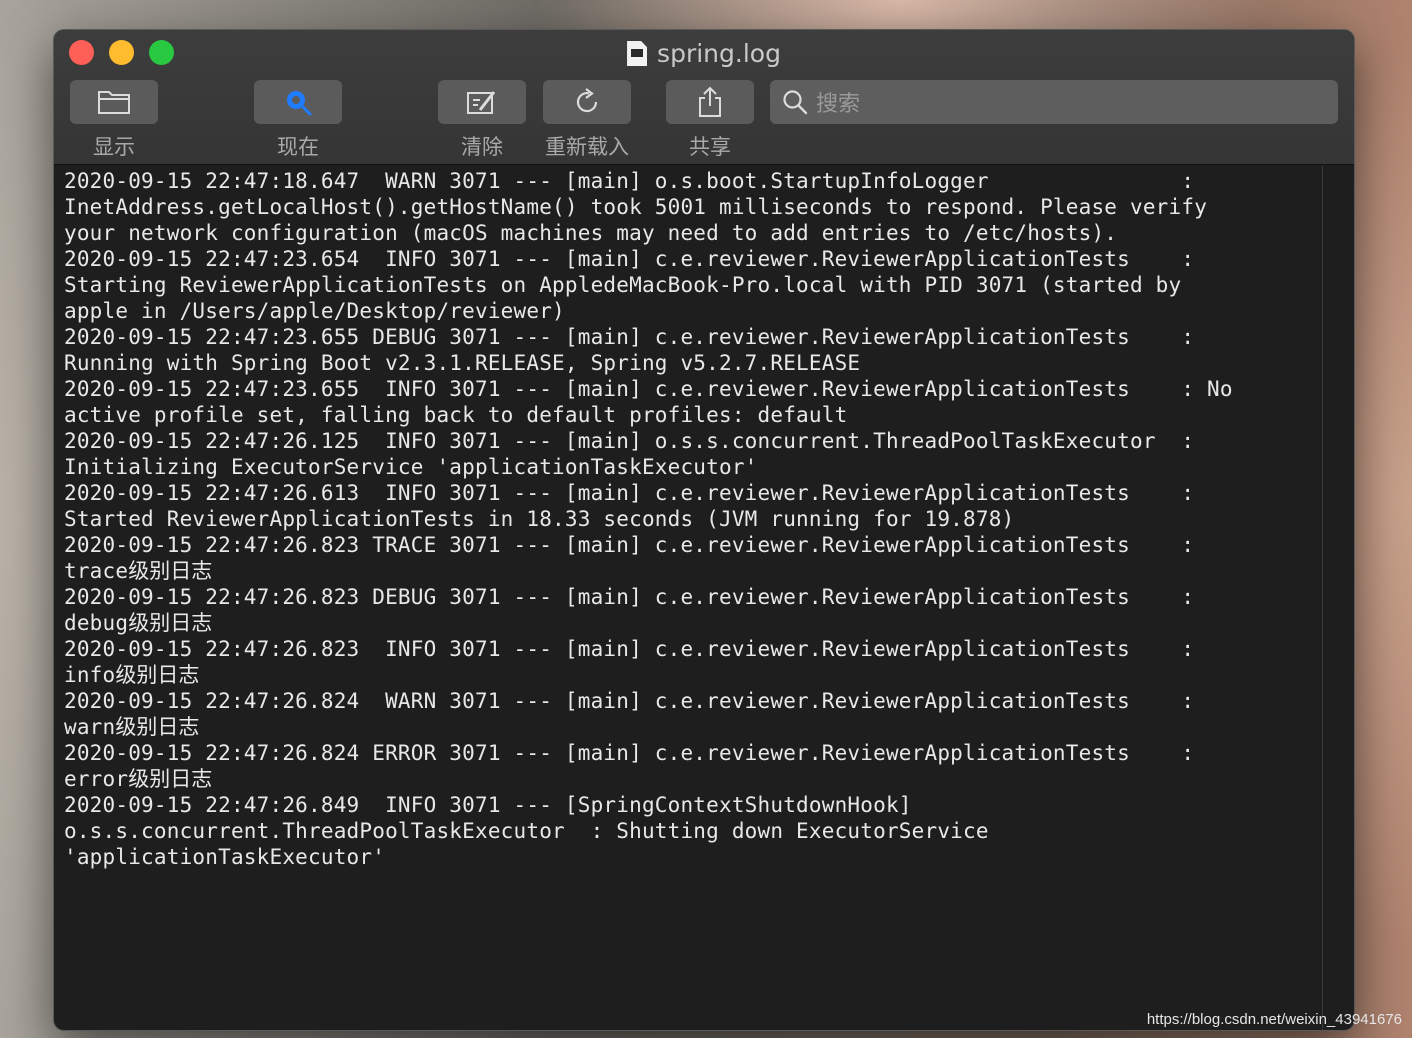 The image size is (1412, 1038). I want to click on show-label: 显示, so click(114, 147).